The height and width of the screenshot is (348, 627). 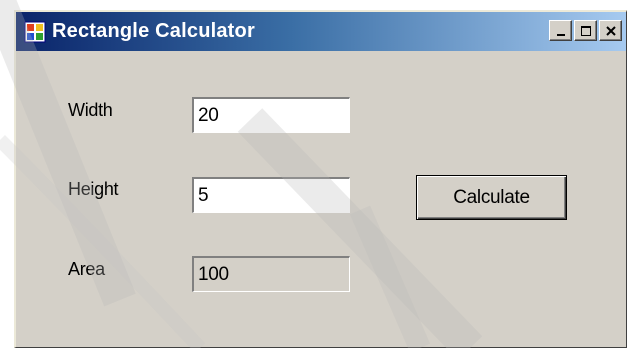 What do you see at coordinates (321, 31) in the screenshot?
I see `title-bar: Rectangle Calculator` at bounding box center [321, 31].